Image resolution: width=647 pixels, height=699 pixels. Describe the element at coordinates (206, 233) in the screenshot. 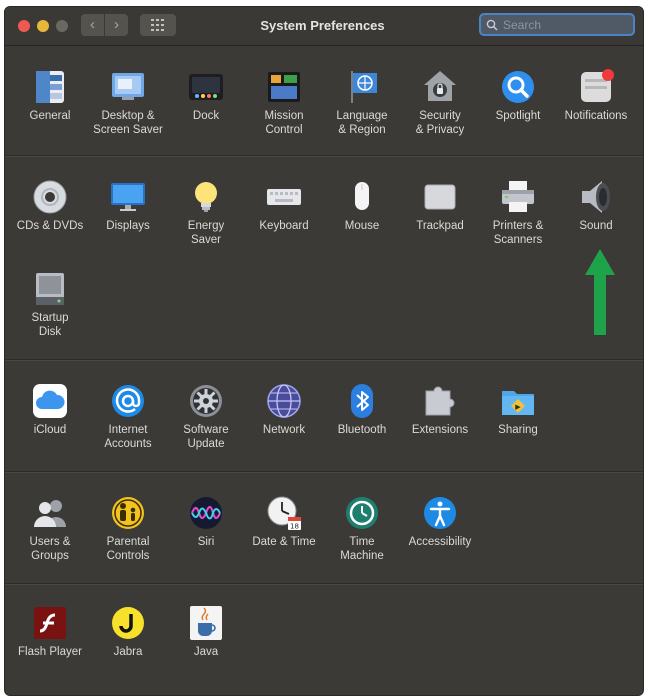

I see `pref-label: Energy Saver` at that location.